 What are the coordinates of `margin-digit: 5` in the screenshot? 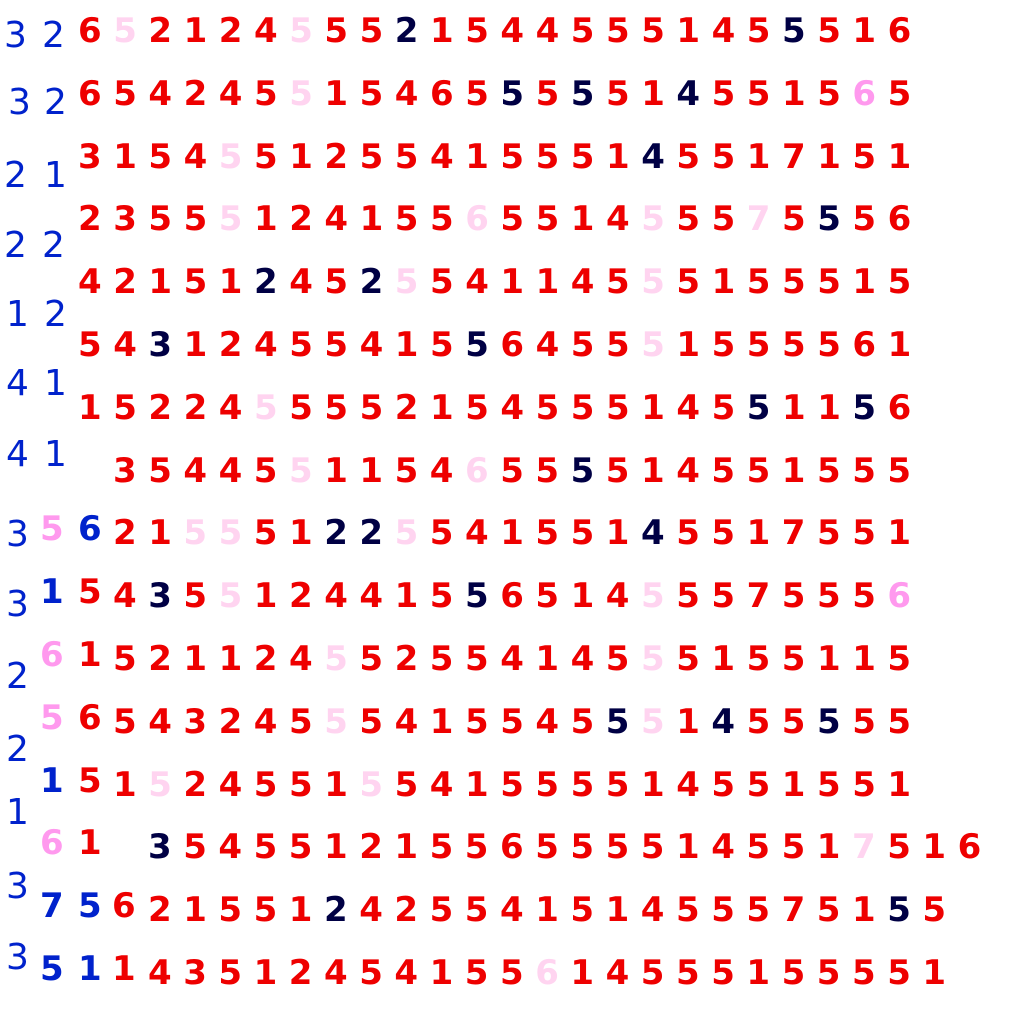 It's located at (90, 592).